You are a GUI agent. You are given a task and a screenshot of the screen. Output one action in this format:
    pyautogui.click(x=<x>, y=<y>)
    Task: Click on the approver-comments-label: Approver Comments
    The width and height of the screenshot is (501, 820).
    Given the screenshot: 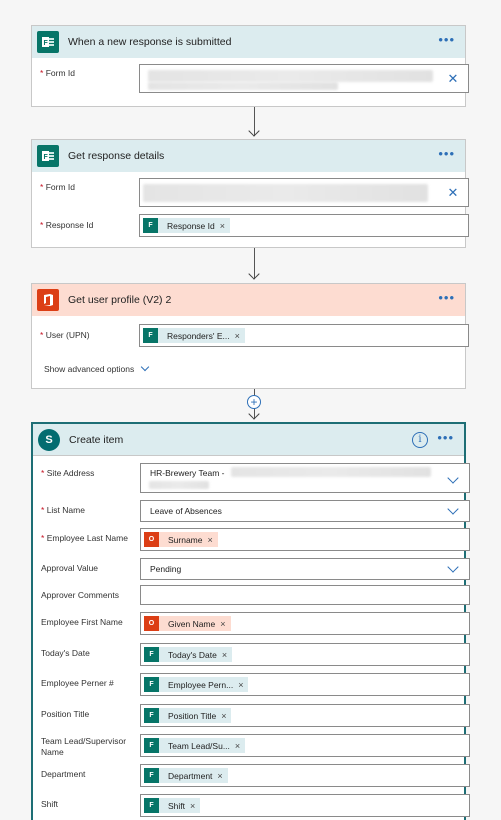 What is the action you would take?
    pyautogui.click(x=80, y=595)
    